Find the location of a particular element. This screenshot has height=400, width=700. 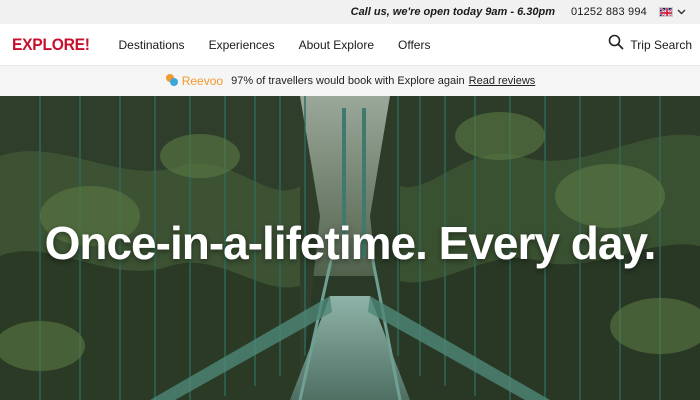

reevoo-logo-icon is located at coordinates (172, 81).